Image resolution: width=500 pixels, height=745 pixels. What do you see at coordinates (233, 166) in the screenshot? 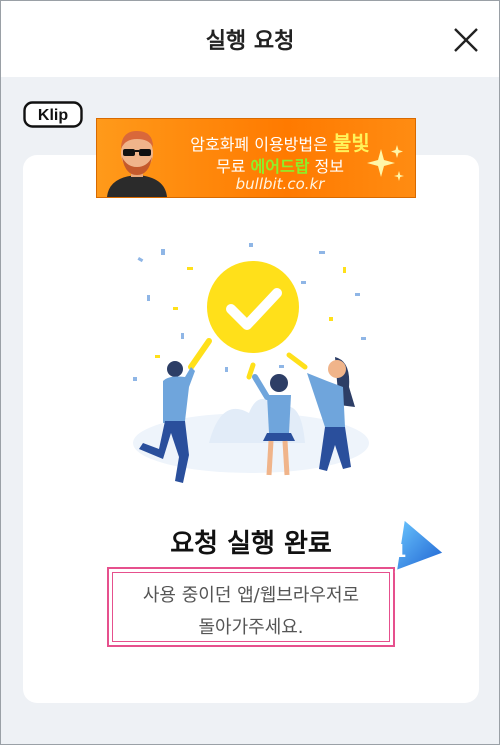
I see `ad-line2-prefix: 무료` at bounding box center [233, 166].